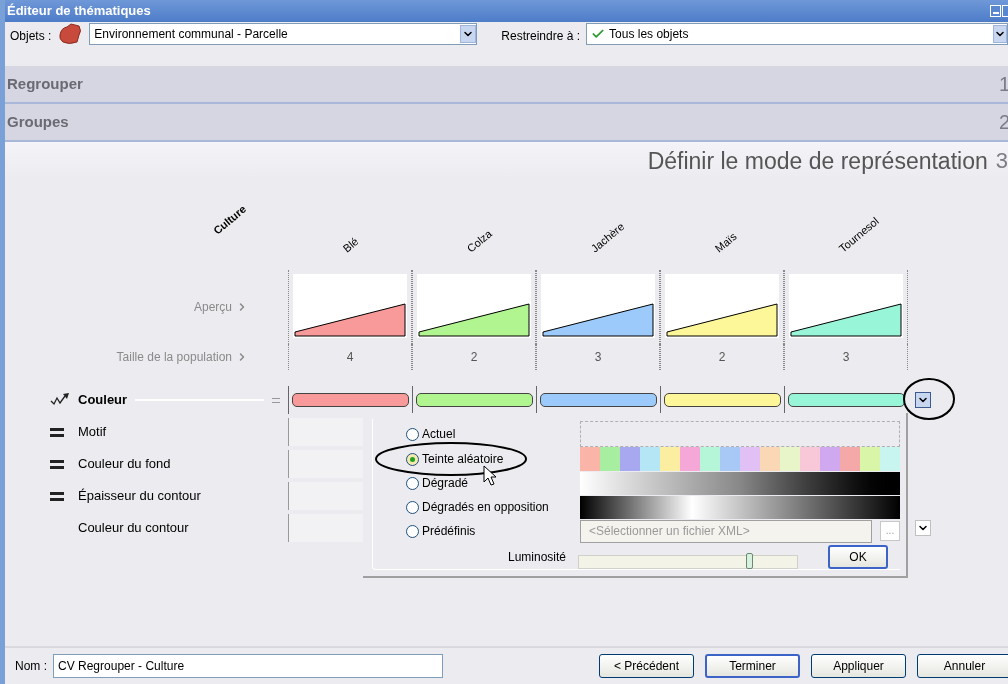 The width and height of the screenshot is (1008, 684). I want to click on option-label: Prédéfinis, so click(449, 531).